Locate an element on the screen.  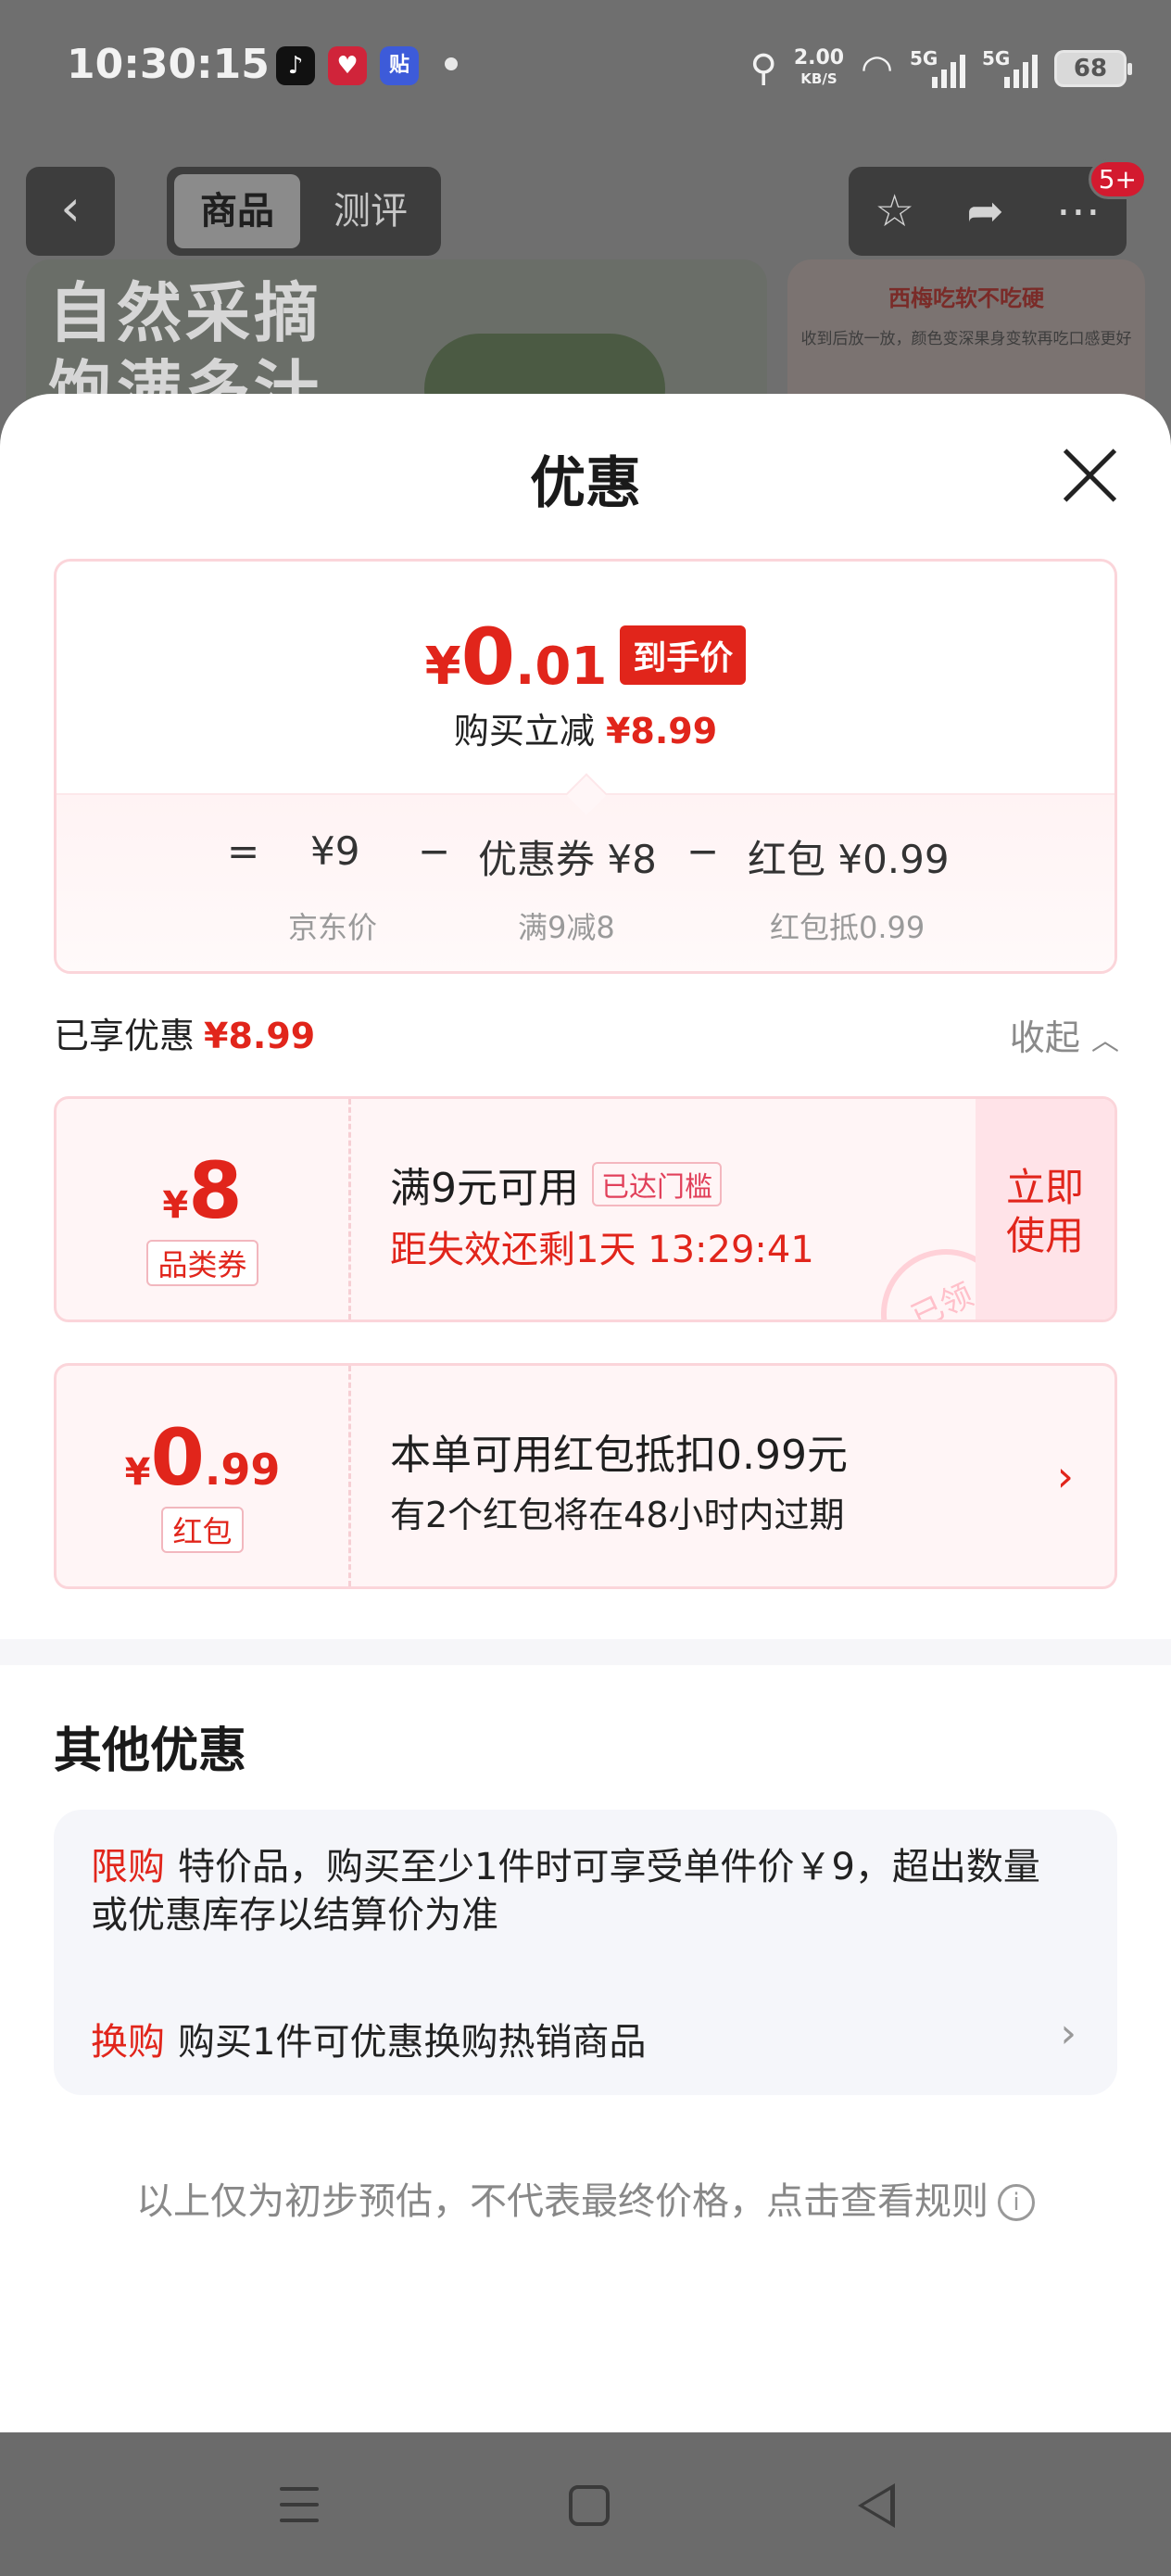
final-price-yen: ¥ is located at coordinates (443, 667).